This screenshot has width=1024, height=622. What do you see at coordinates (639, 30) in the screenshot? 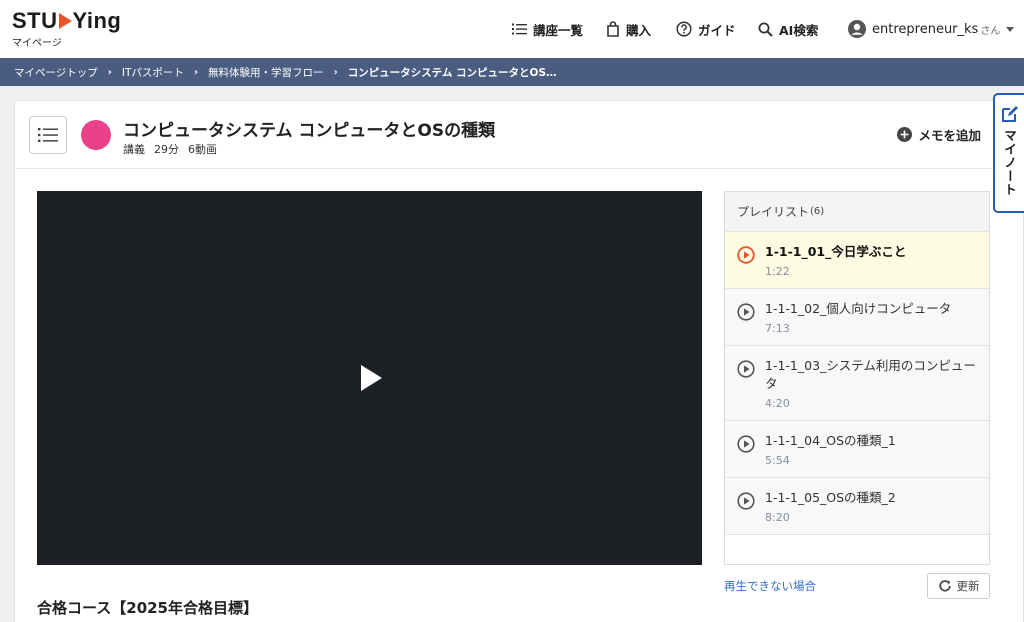
I see `nav-buy-label: 購入` at bounding box center [639, 30].